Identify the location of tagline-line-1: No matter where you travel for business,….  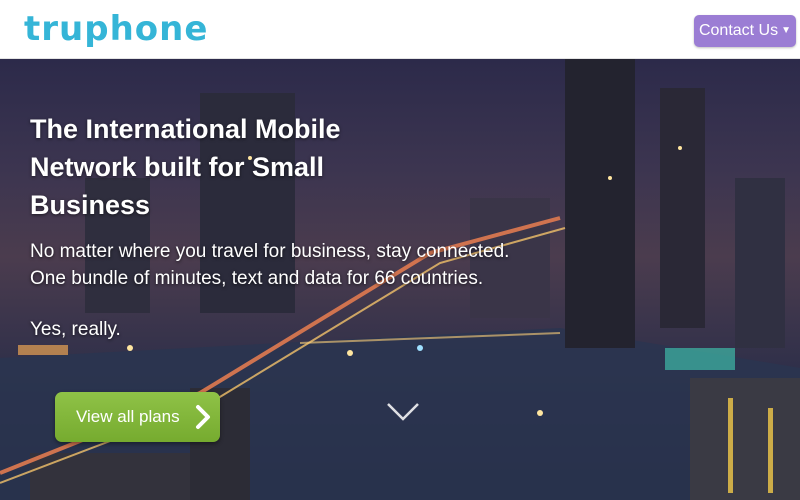
(270, 251).